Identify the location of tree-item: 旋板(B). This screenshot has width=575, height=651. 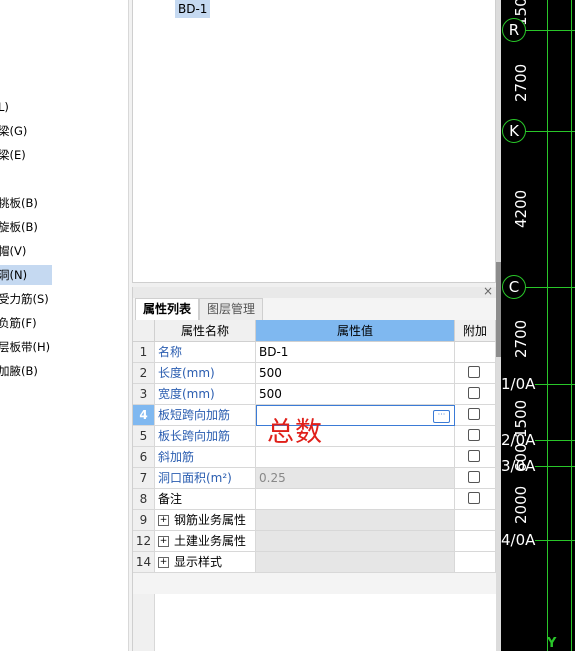
(26, 227).